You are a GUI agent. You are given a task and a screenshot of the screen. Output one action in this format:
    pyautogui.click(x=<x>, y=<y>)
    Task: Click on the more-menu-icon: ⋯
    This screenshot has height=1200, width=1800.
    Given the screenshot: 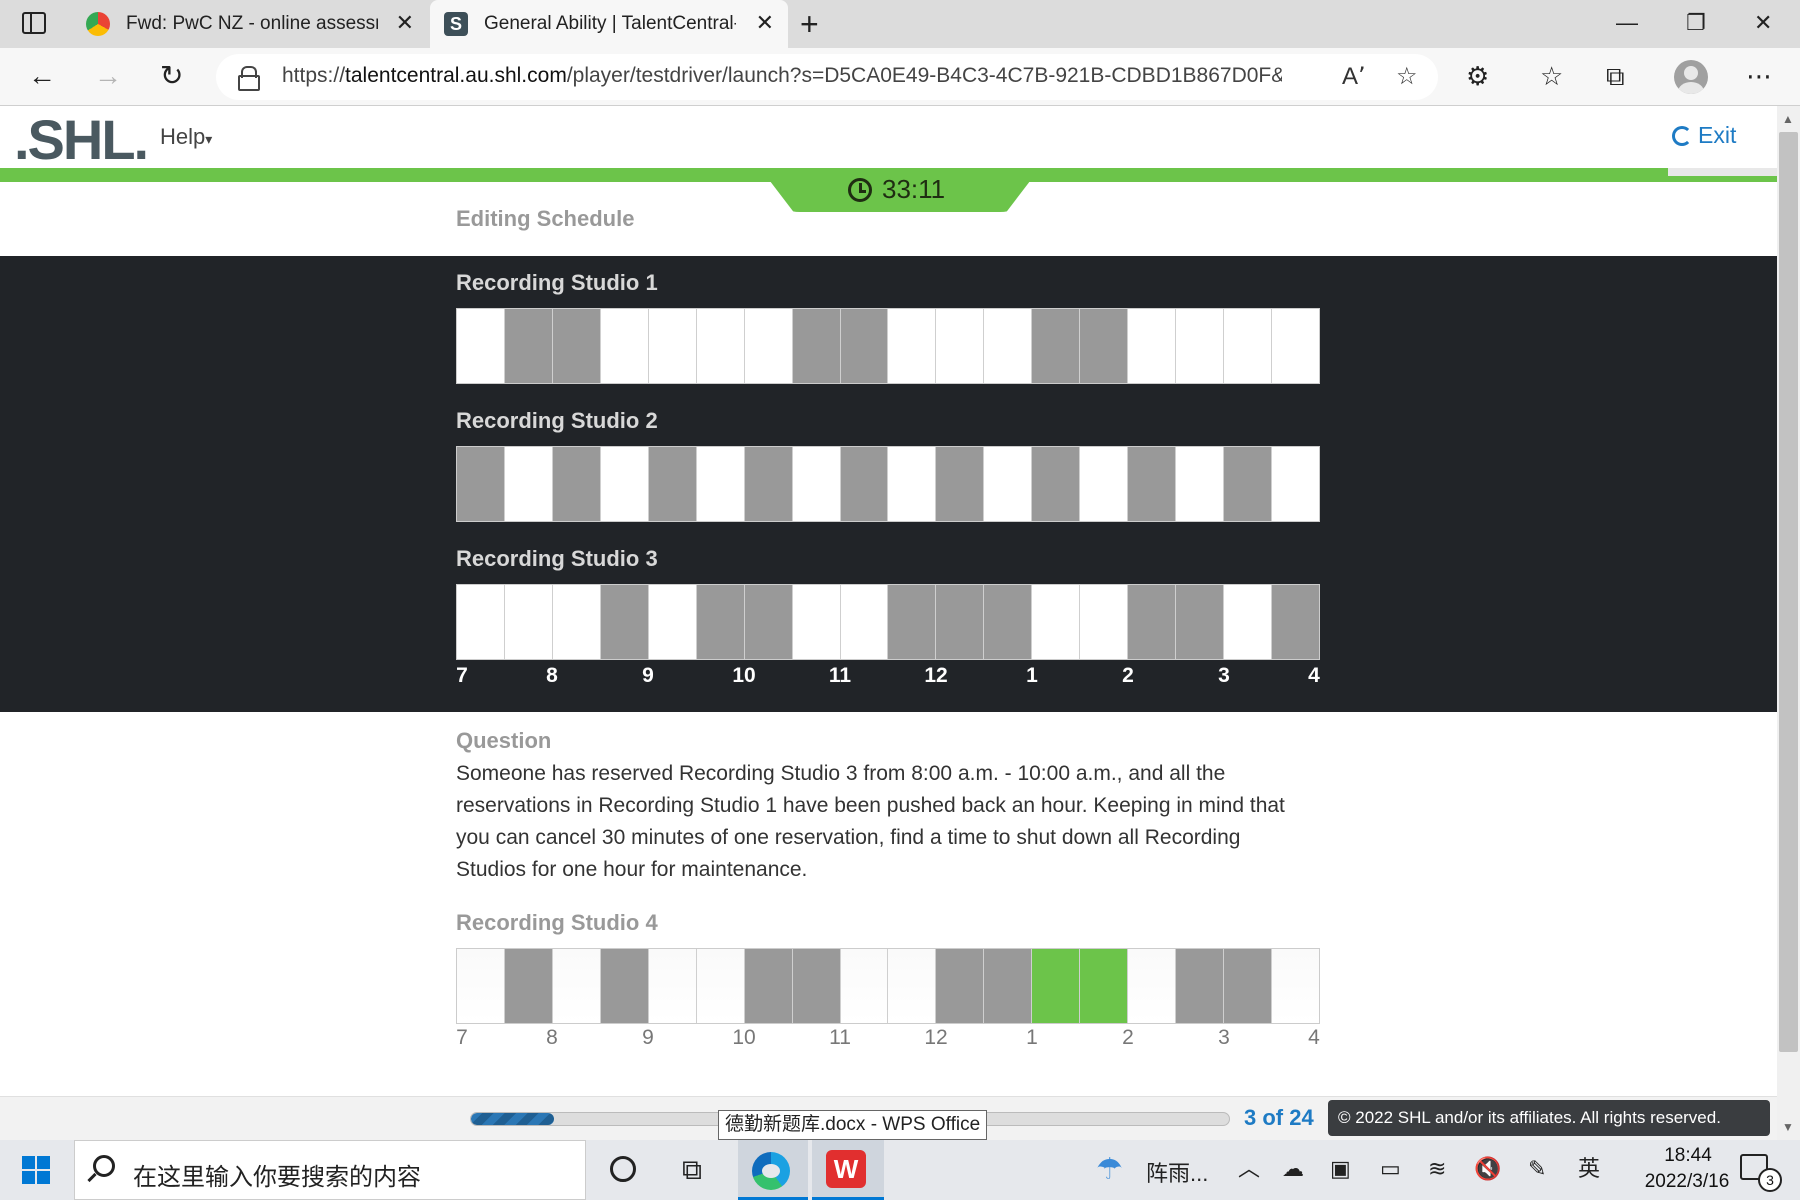 What is the action you would take?
    pyautogui.click(x=1759, y=76)
    